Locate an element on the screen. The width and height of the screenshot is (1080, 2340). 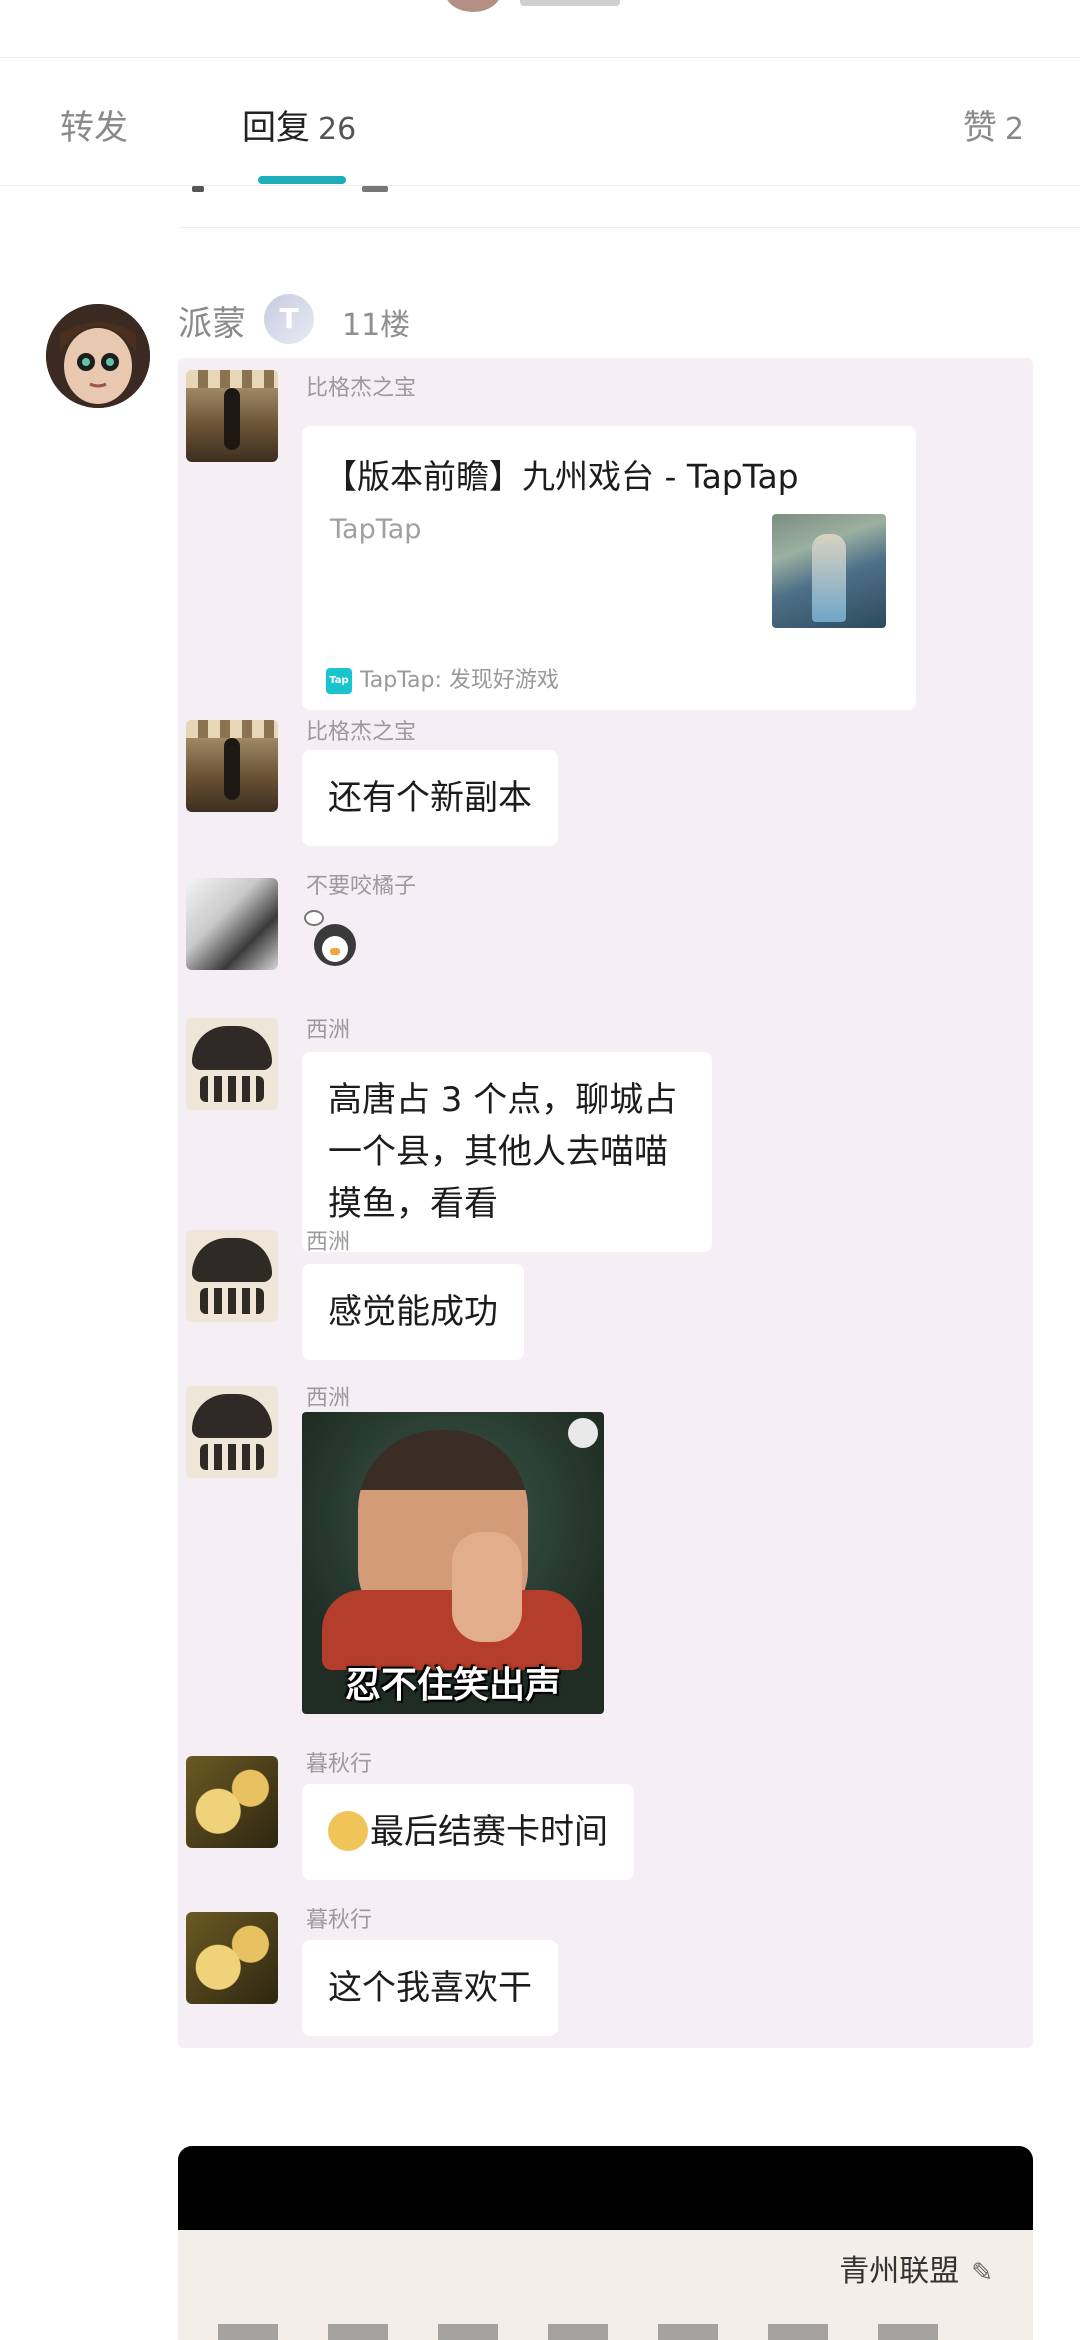
commenter-avatar is located at coordinates (98, 356).